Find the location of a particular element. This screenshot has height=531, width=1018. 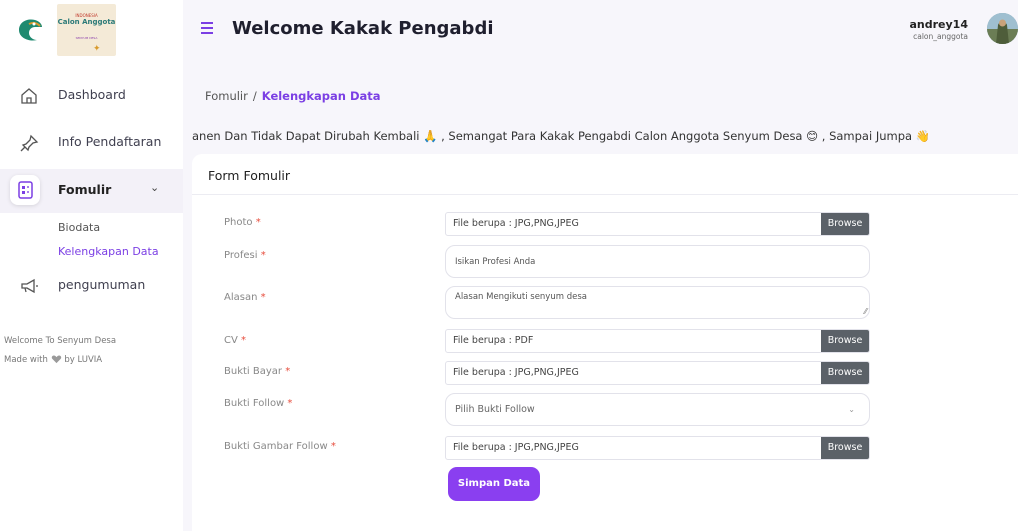

breadcrumb-current: Kelengkapan Data is located at coordinates (321, 96).